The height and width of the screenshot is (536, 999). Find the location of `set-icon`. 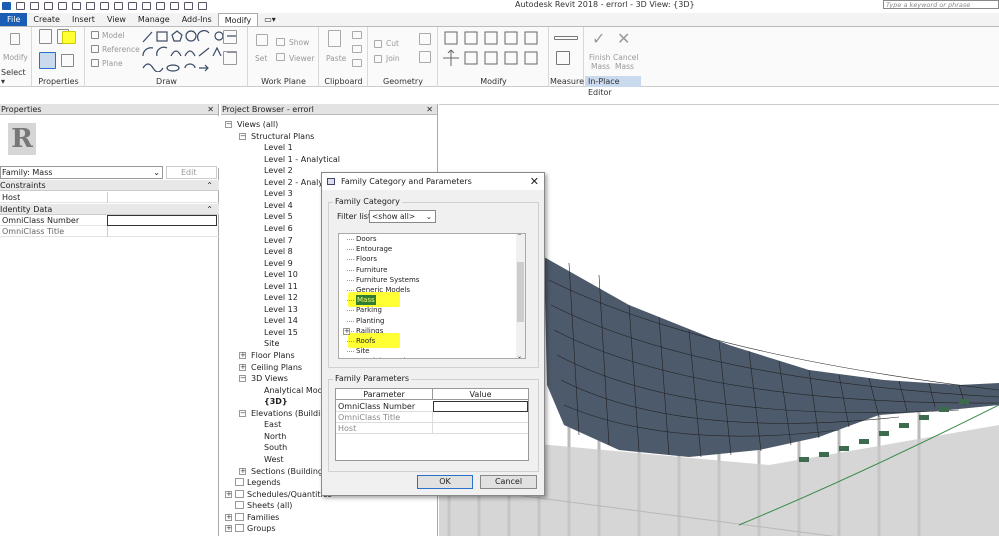

set-icon is located at coordinates (262, 40).